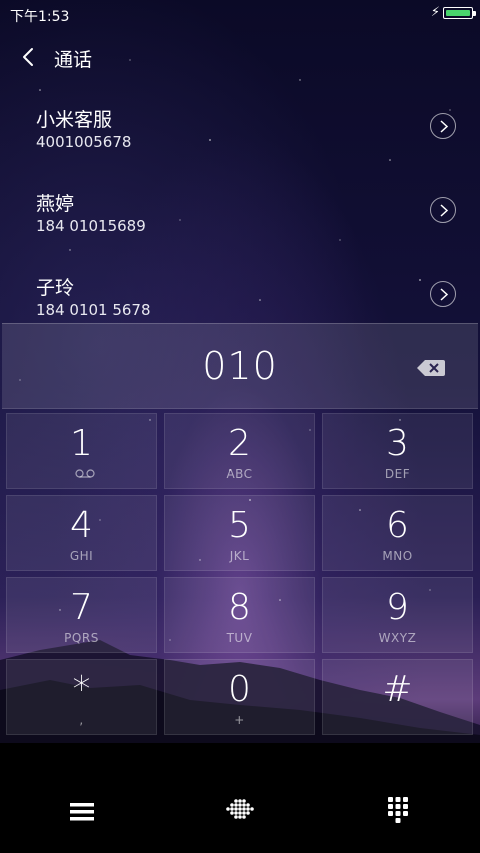  I want to click on contact-number: 184 01015689, so click(91, 226).